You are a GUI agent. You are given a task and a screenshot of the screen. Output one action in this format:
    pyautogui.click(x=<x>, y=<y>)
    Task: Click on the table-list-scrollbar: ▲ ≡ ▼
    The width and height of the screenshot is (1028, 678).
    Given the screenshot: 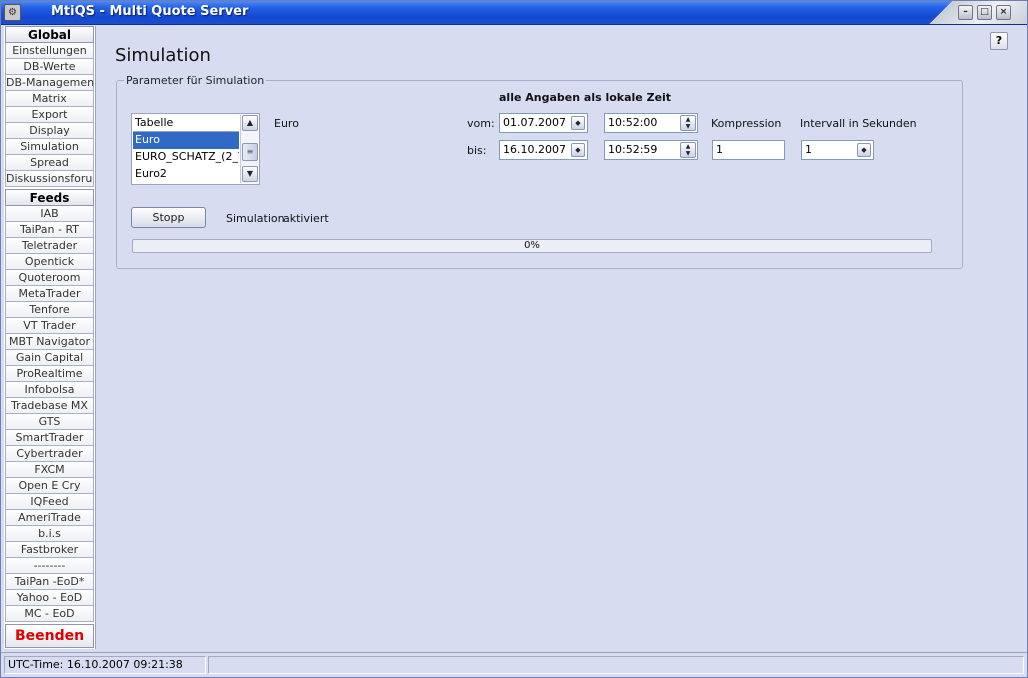 What is the action you would take?
    pyautogui.click(x=249, y=149)
    